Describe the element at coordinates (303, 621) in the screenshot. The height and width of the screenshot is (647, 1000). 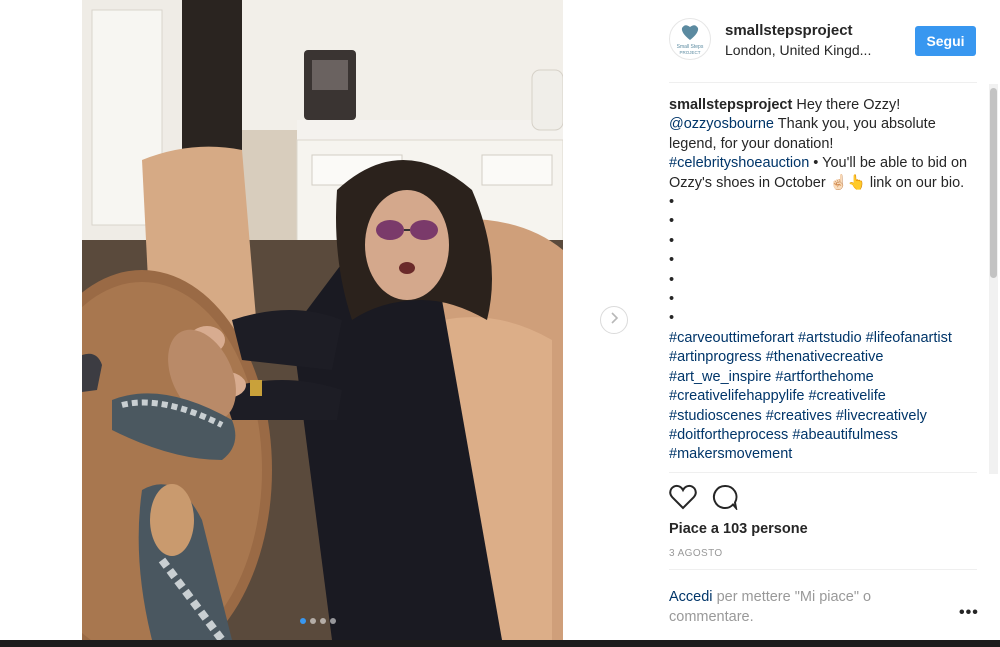
I see `carousel-dot-active` at that location.